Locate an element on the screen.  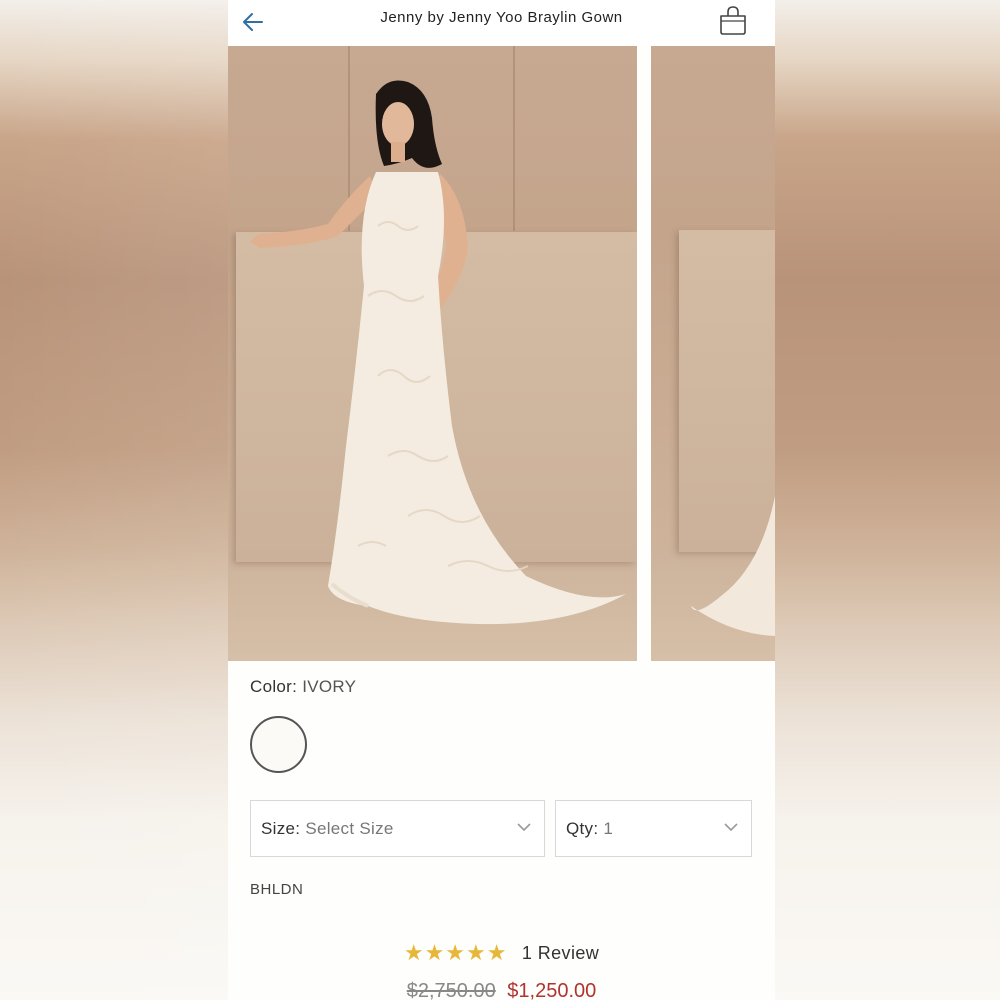
color-label: Color: IVORY is located at coordinates (303, 686).